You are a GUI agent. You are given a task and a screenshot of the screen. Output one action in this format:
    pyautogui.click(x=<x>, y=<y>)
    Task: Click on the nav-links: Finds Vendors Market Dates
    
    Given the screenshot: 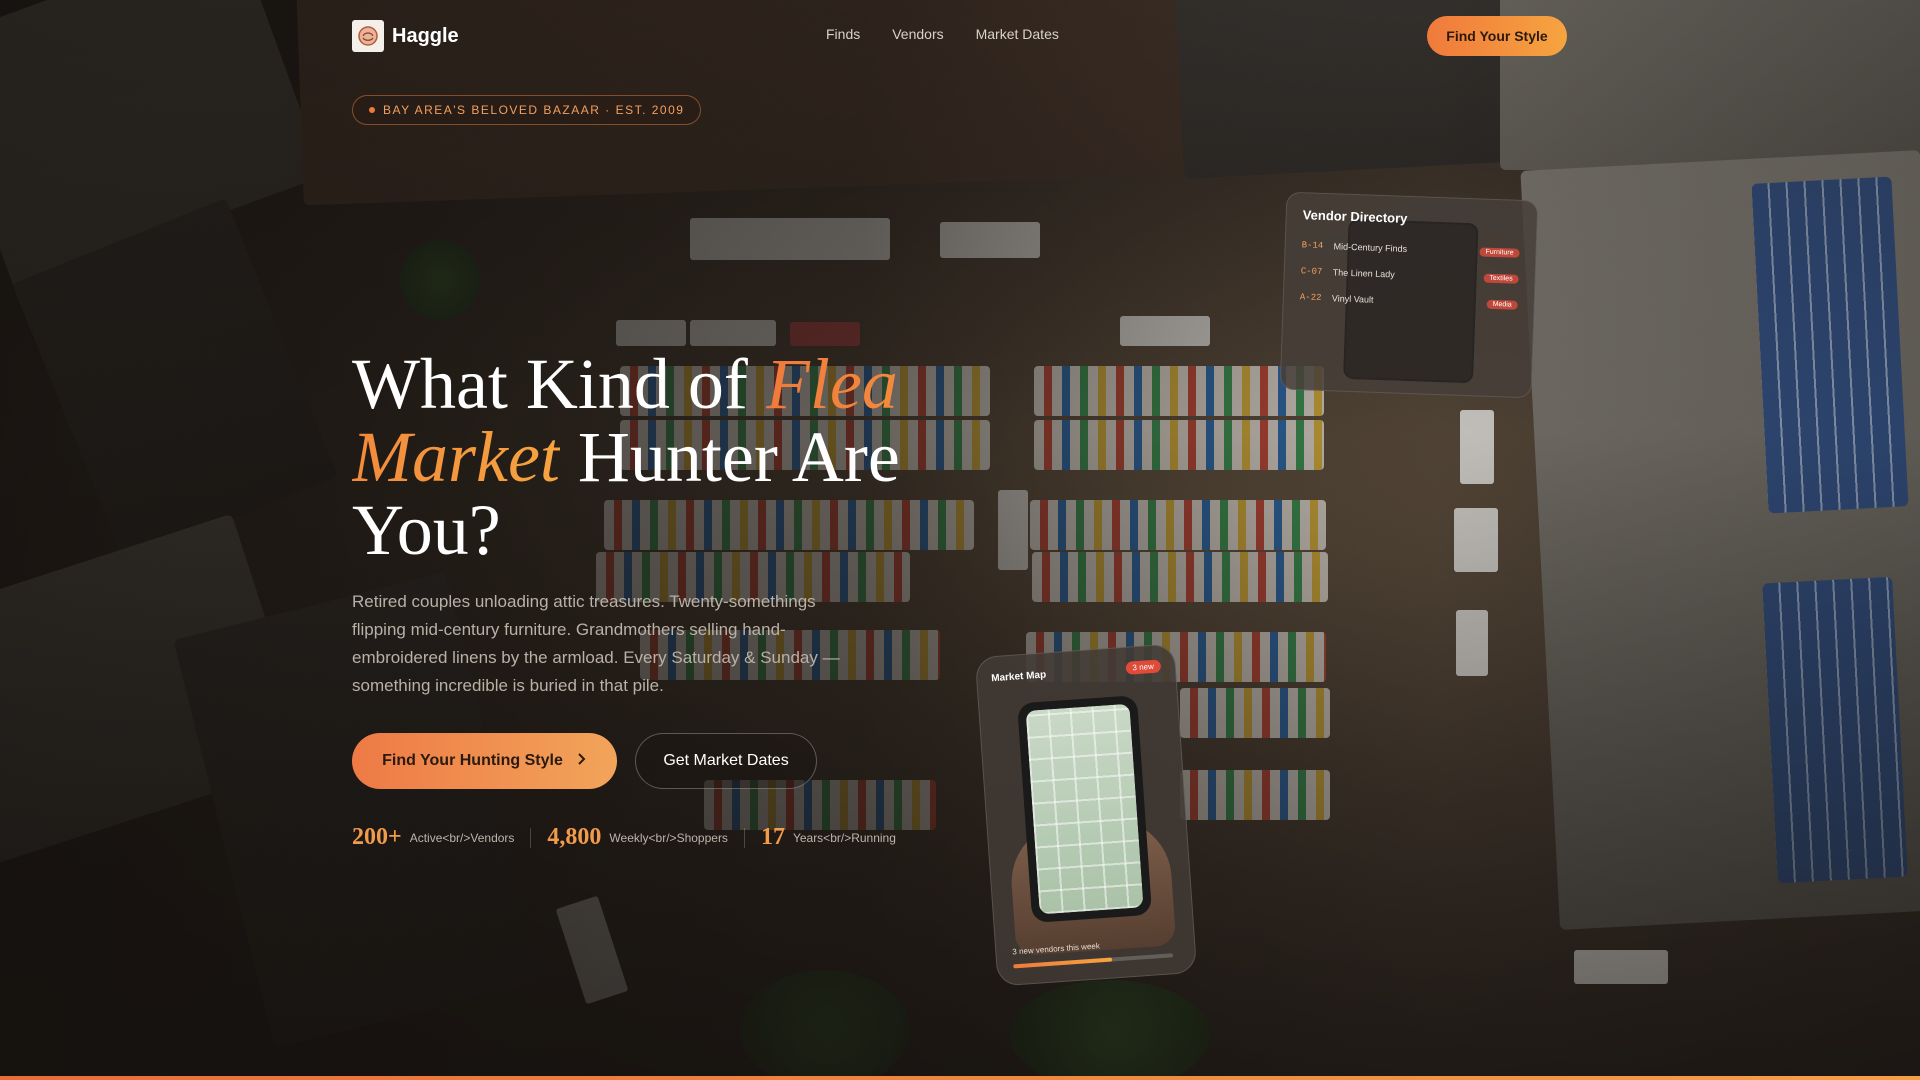 What is the action you would take?
    pyautogui.click(x=942, y=34)
    